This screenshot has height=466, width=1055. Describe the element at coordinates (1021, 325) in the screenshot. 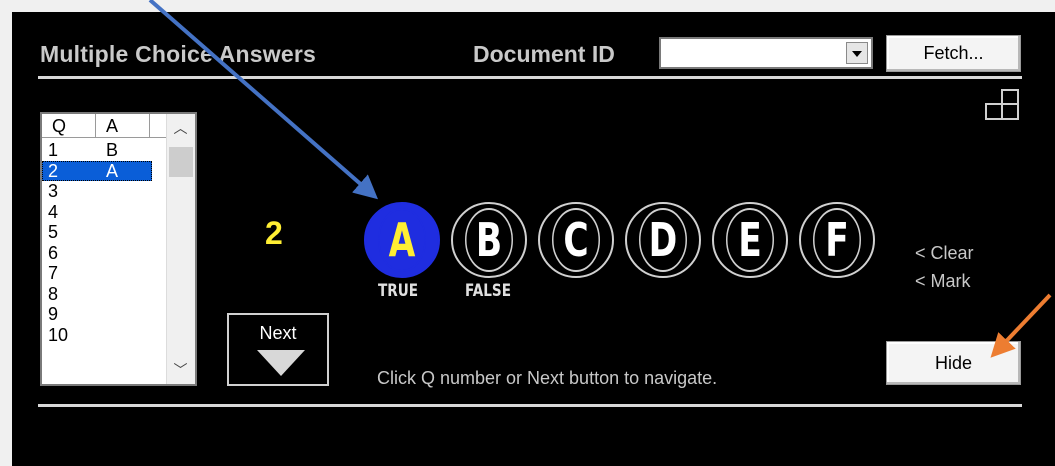

I see `orange-annotation-arrow` at that location.